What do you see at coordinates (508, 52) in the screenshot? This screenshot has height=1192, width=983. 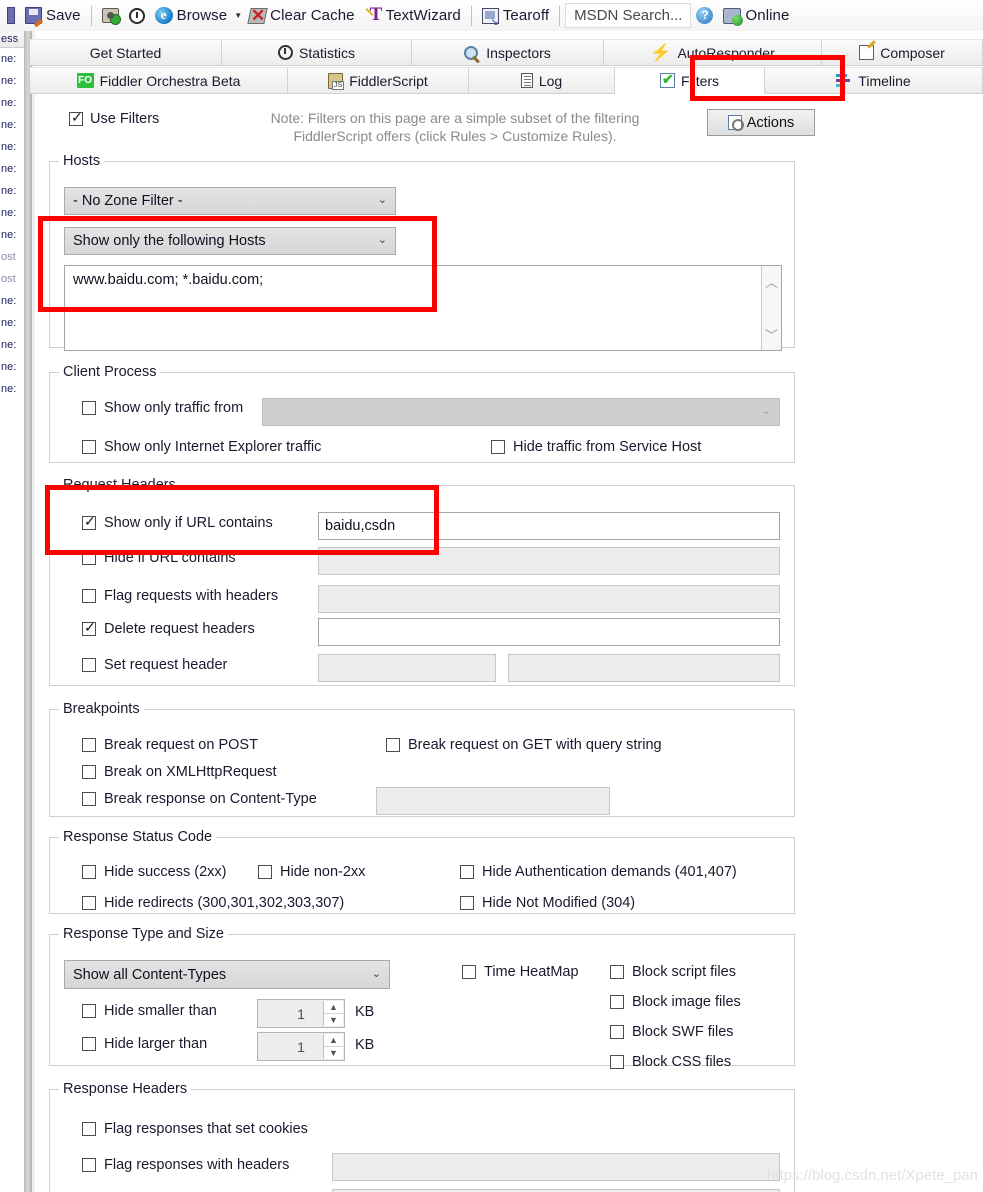 I see `tab-inspectors: Inspectors` at bounding box center [508, 52].